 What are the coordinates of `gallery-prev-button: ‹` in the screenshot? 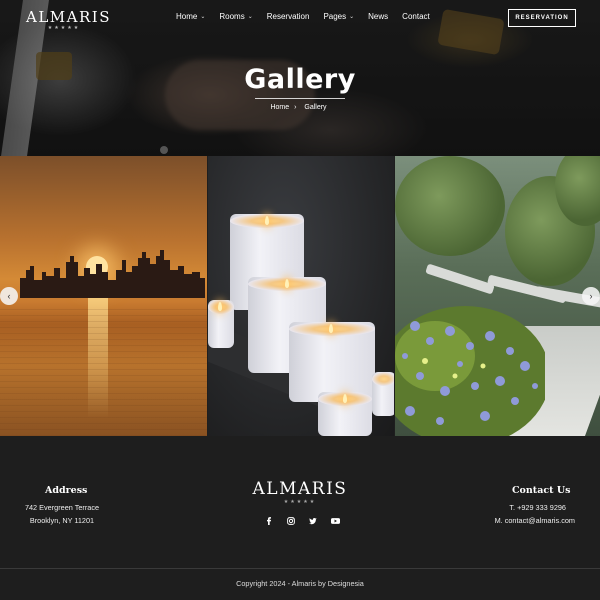 It's located at (9, 296).